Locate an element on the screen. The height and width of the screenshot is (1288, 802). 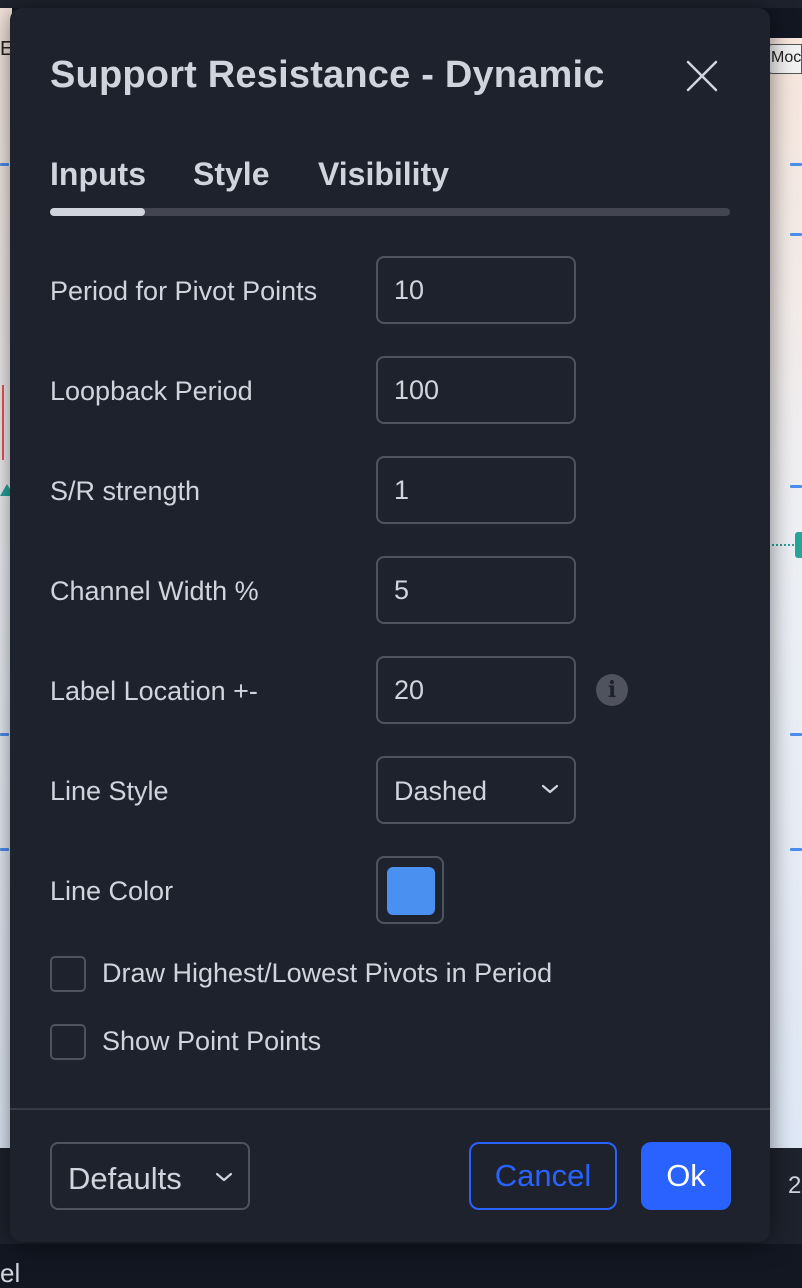
close-icon is located at coordinates (702, 76).